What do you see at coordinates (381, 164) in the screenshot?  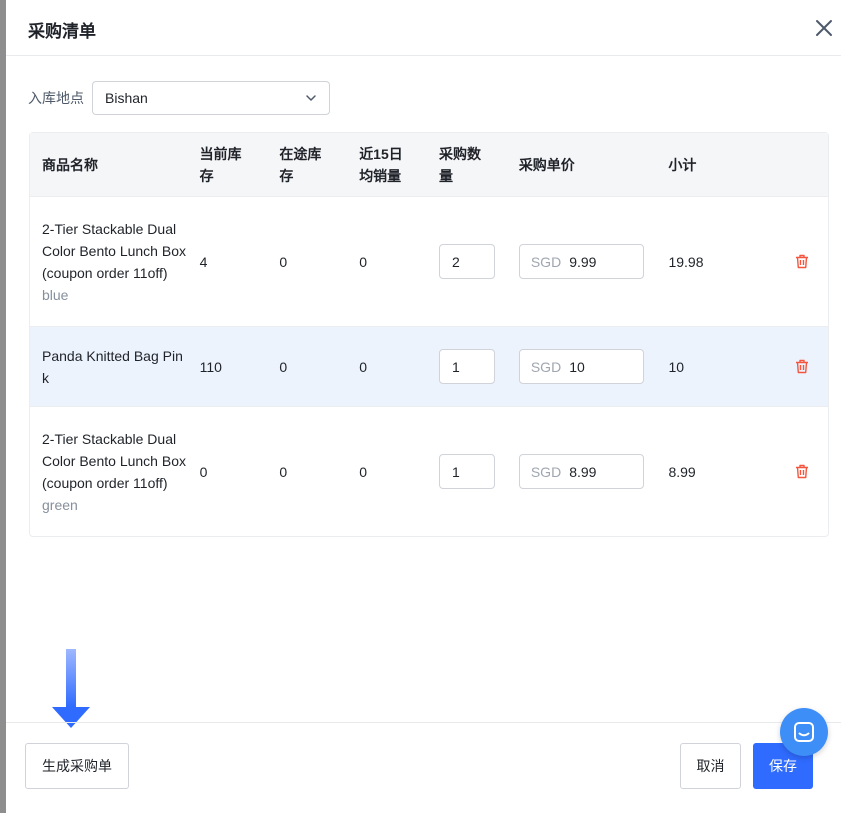 I see `header-sales: 近15日均销量` at bounding box center [381, 164].